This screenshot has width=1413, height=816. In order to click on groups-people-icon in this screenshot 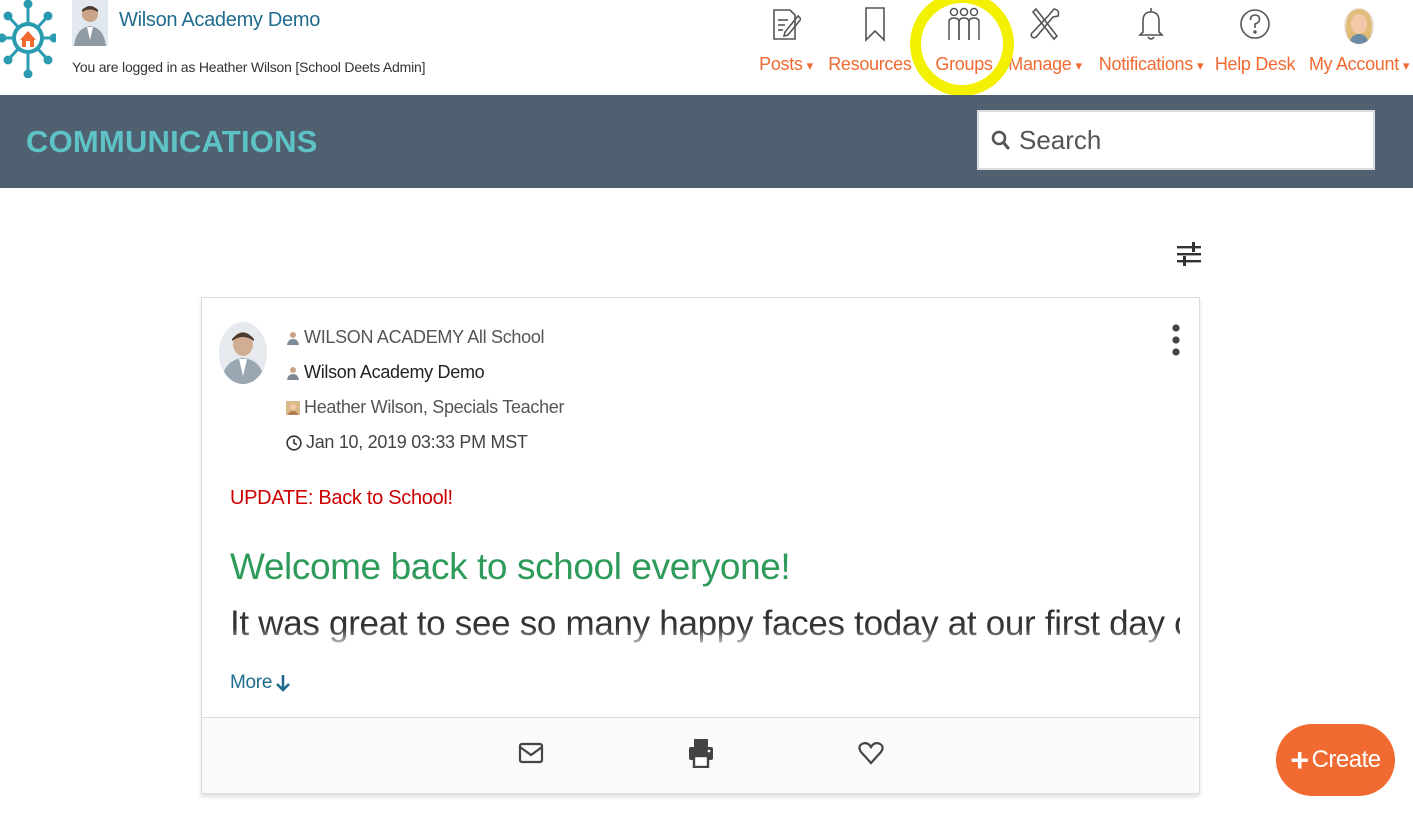, I will do `click(964, 24)`.